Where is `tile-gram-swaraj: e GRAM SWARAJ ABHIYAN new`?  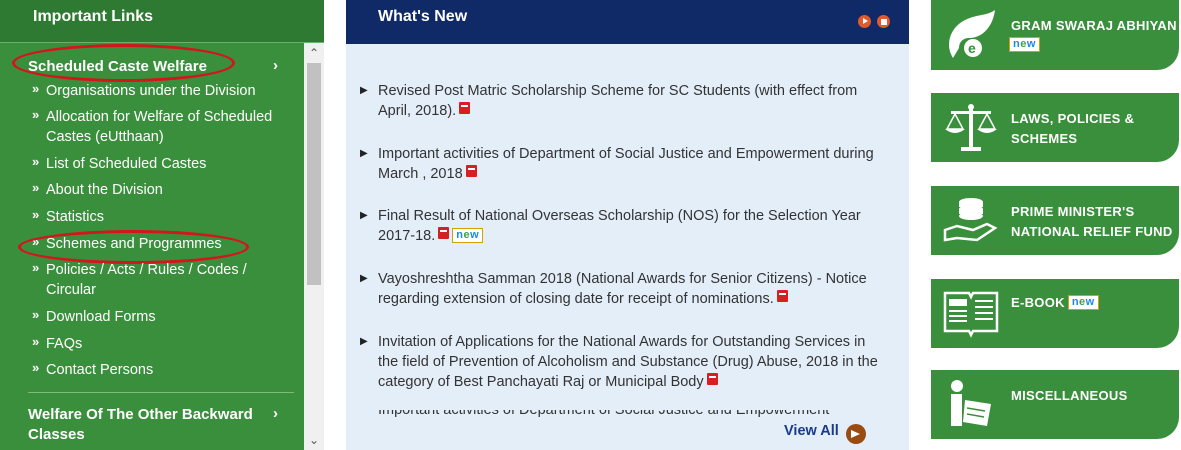
tile-gram-swaraj: e GRAM SWARAJ ABHIYAN new is located at coordinates (1055, 35).